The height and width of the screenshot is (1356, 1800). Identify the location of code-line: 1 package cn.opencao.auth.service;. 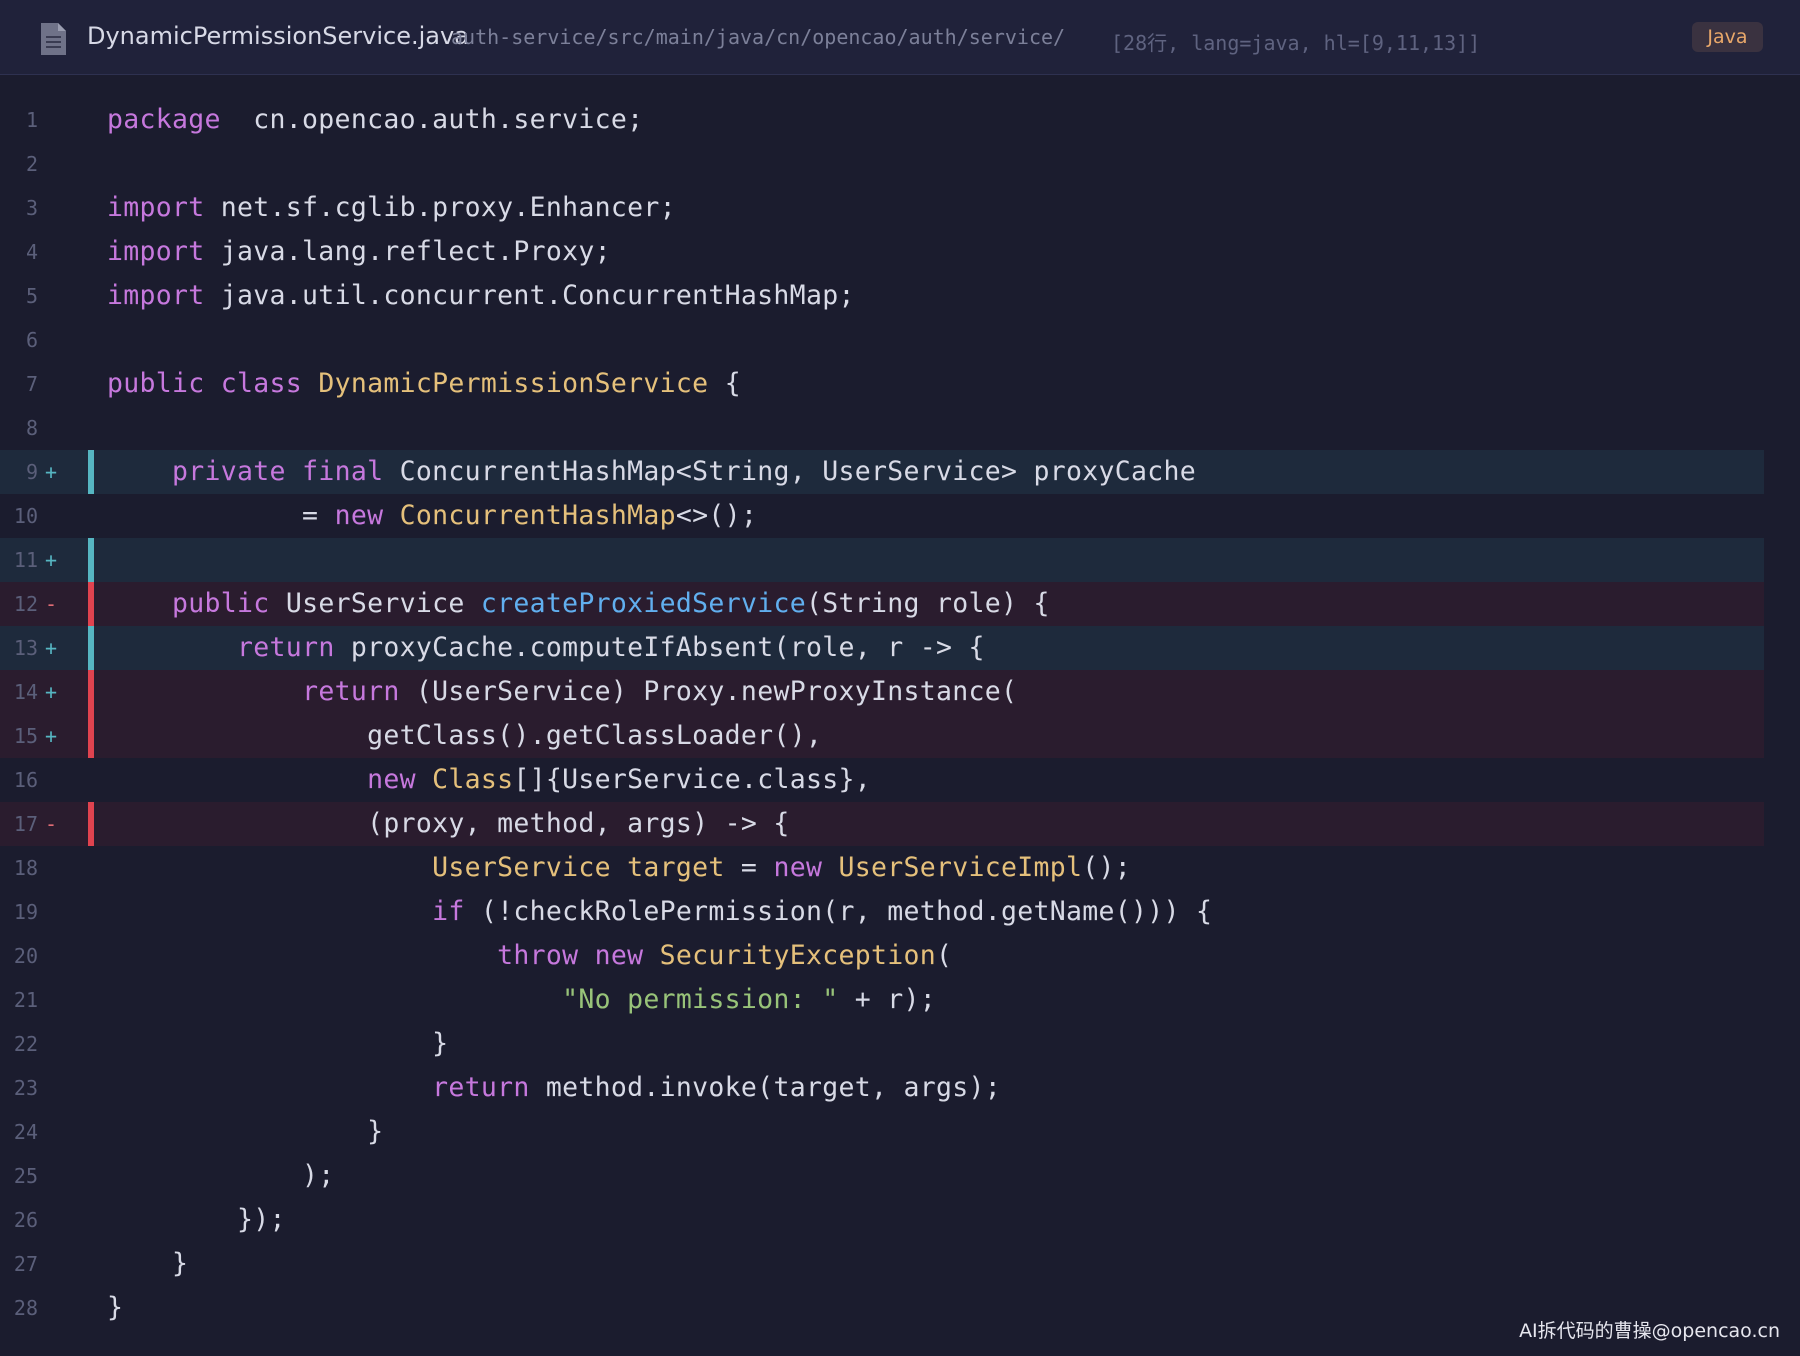
(900, 120).